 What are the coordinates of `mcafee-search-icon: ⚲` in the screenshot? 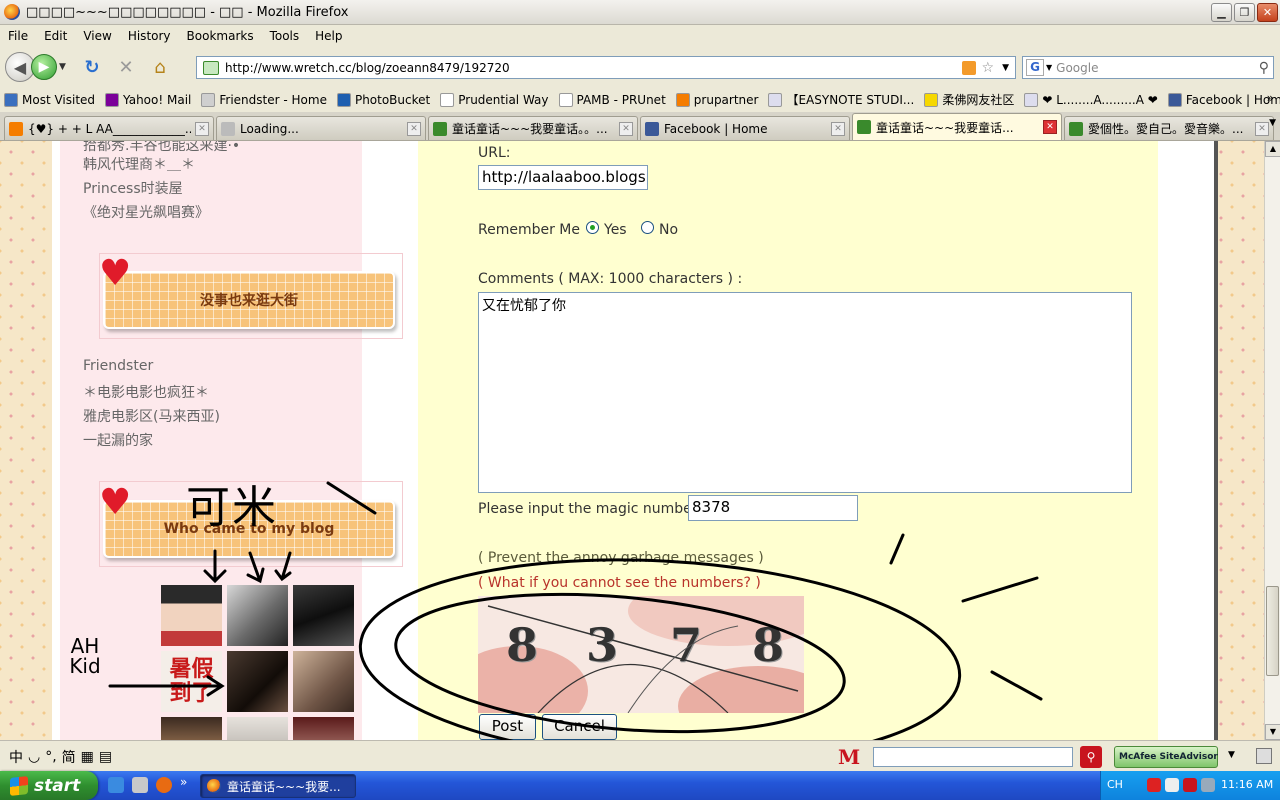 It's located at (1091, 757).